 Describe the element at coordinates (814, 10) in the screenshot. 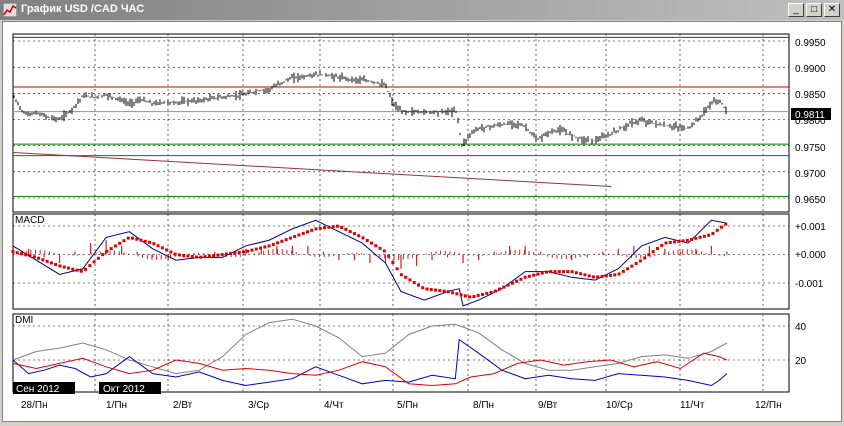

I see `maximize-button: □` at that location.